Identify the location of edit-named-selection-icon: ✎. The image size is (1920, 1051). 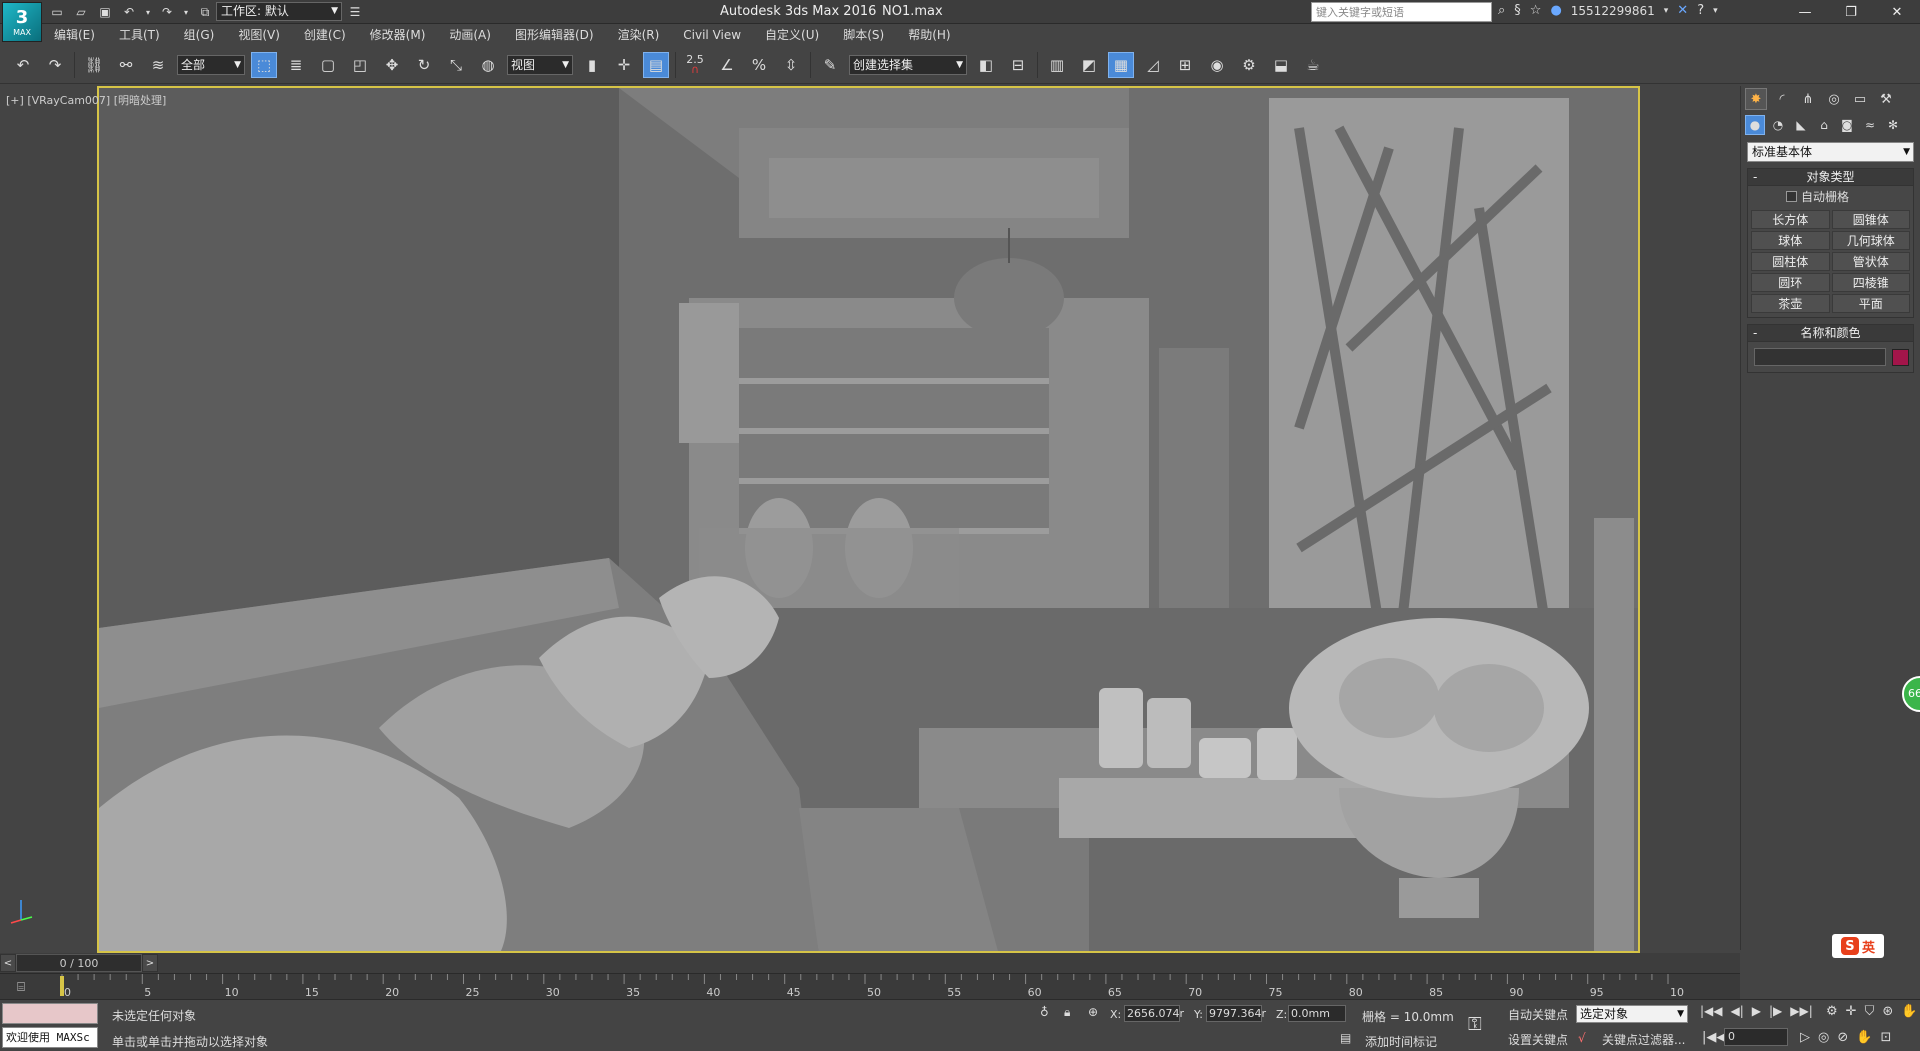
(830, 65).